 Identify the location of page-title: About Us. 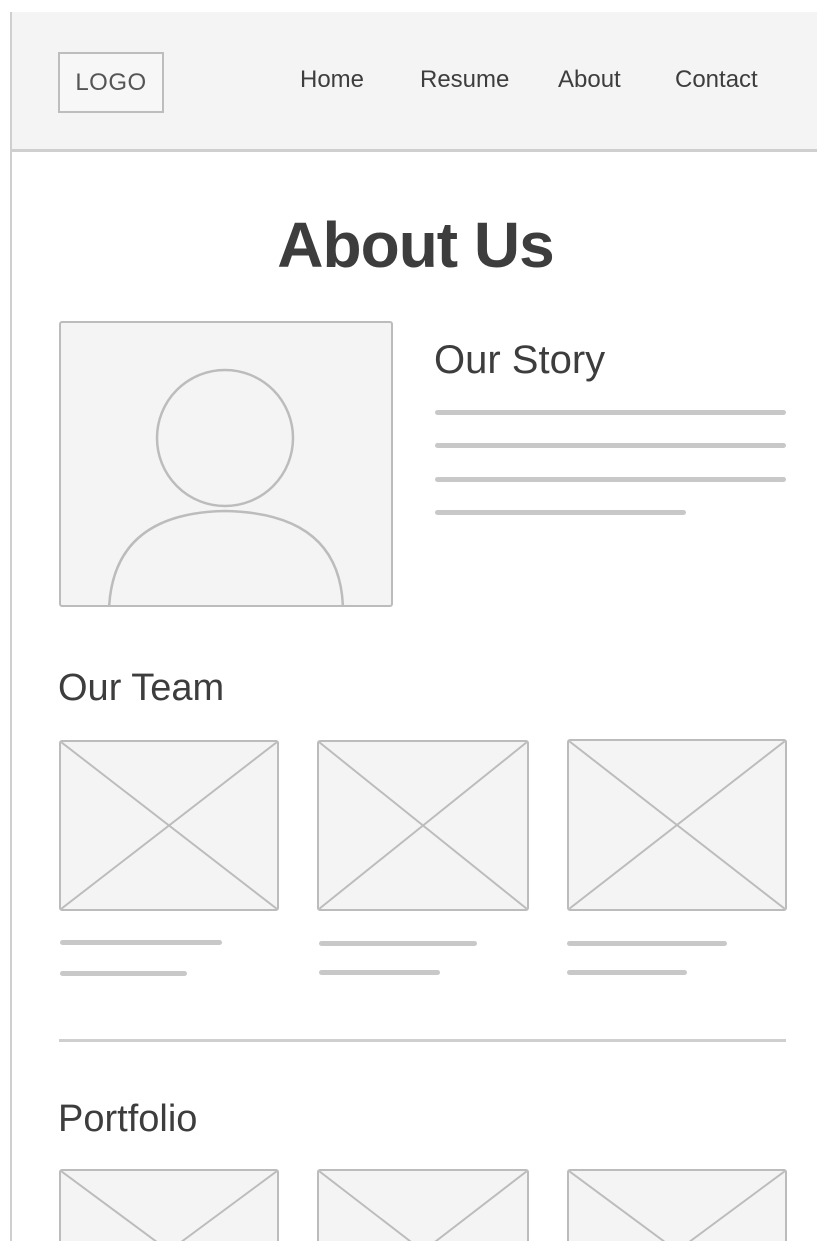
(415, 245).